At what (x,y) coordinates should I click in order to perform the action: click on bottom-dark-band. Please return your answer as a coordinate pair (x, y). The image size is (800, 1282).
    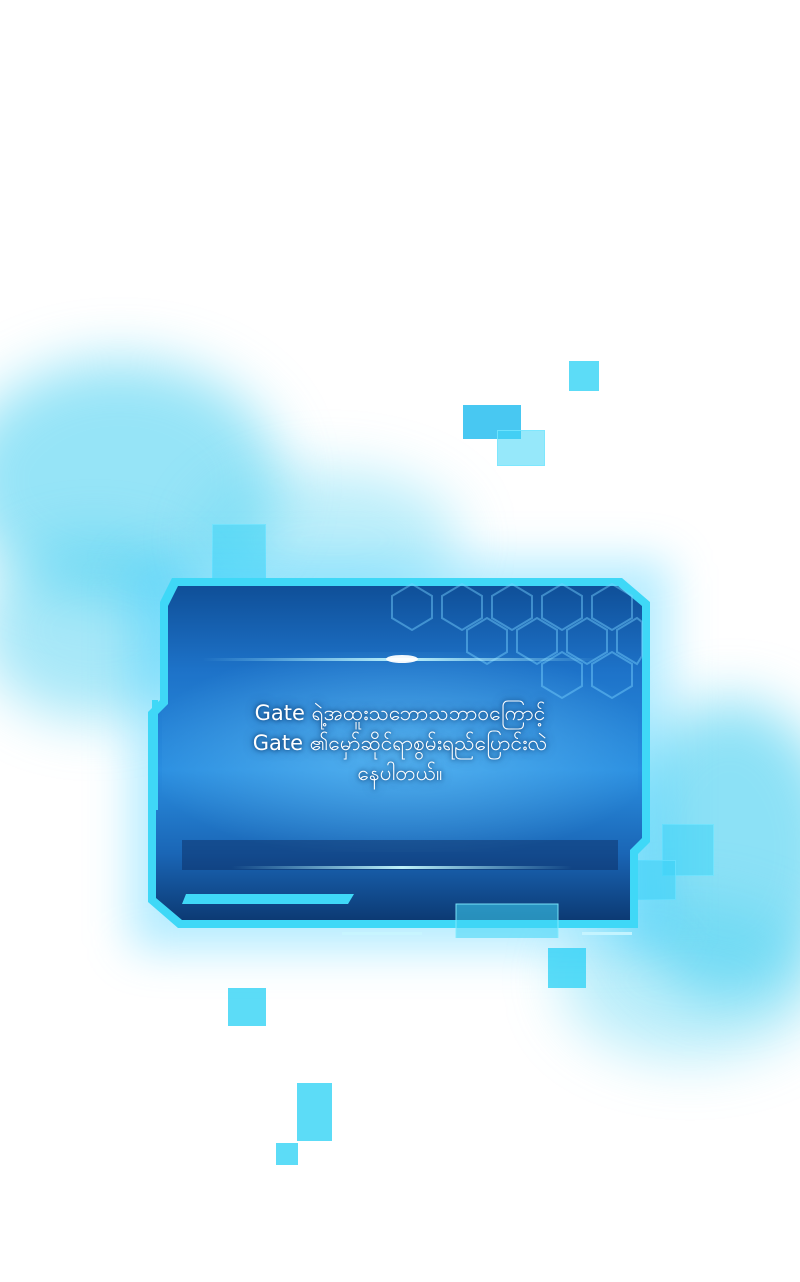
    Looking at the image, I should click on (400, 855).